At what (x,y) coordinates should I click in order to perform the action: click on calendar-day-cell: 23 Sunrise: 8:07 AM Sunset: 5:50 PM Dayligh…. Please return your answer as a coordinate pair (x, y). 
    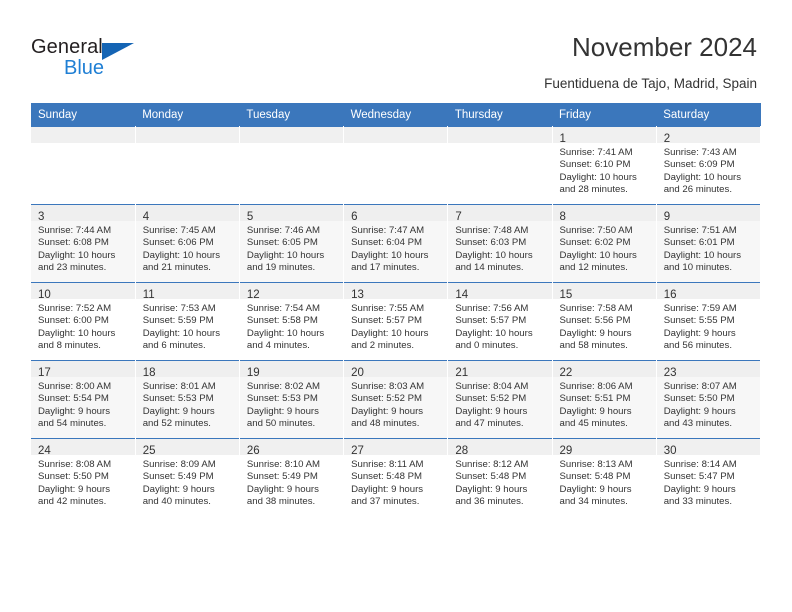
    Looking at the image, I should click on (709, 399).